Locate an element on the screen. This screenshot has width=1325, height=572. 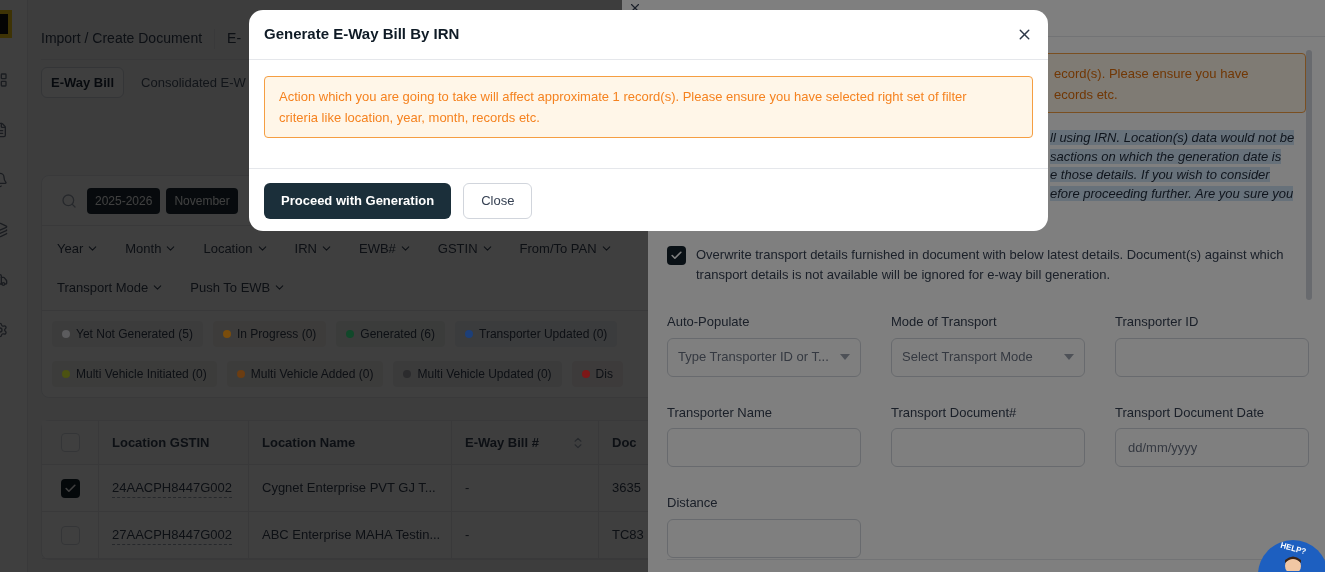
field-label: Auto-Populate is located at coordinates (709, 322).